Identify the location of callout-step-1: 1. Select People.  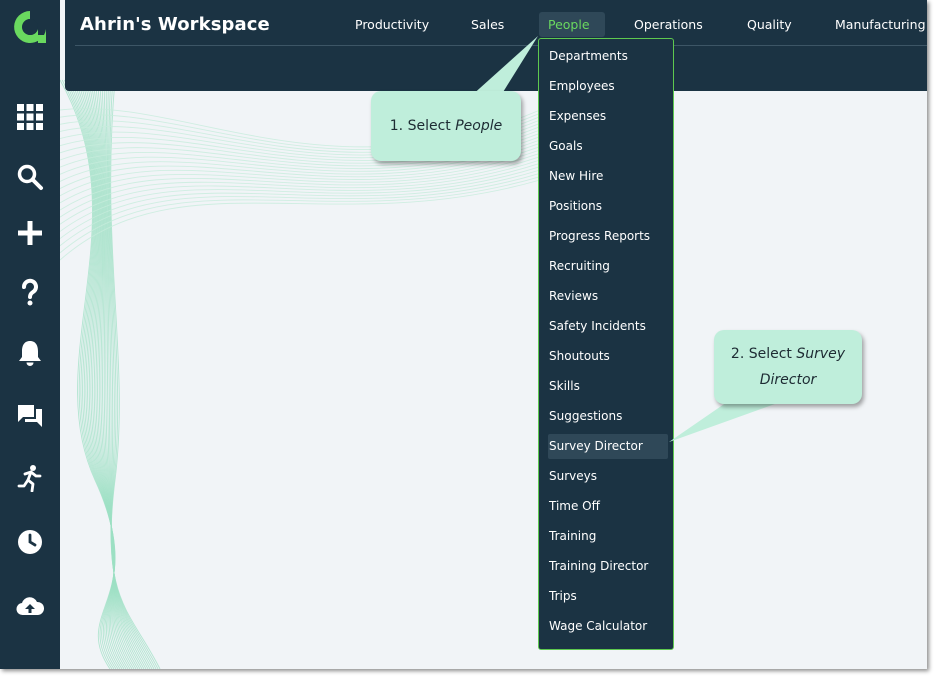
(446, 126).